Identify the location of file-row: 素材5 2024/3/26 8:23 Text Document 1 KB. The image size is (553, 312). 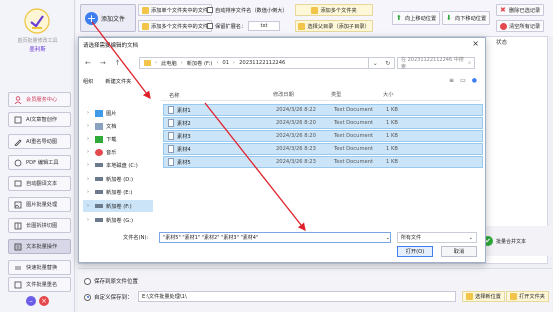
(323, 162).